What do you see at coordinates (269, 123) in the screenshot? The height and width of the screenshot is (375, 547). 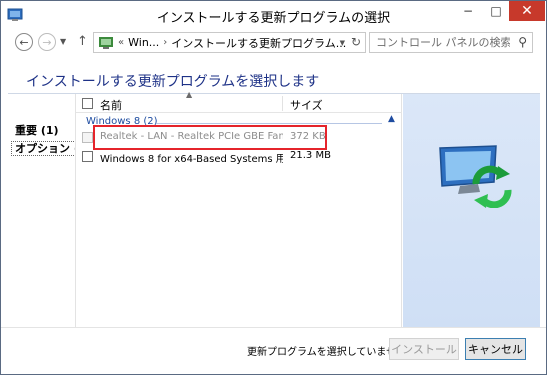 I see `group-divider` at bounding box center [269, 123].